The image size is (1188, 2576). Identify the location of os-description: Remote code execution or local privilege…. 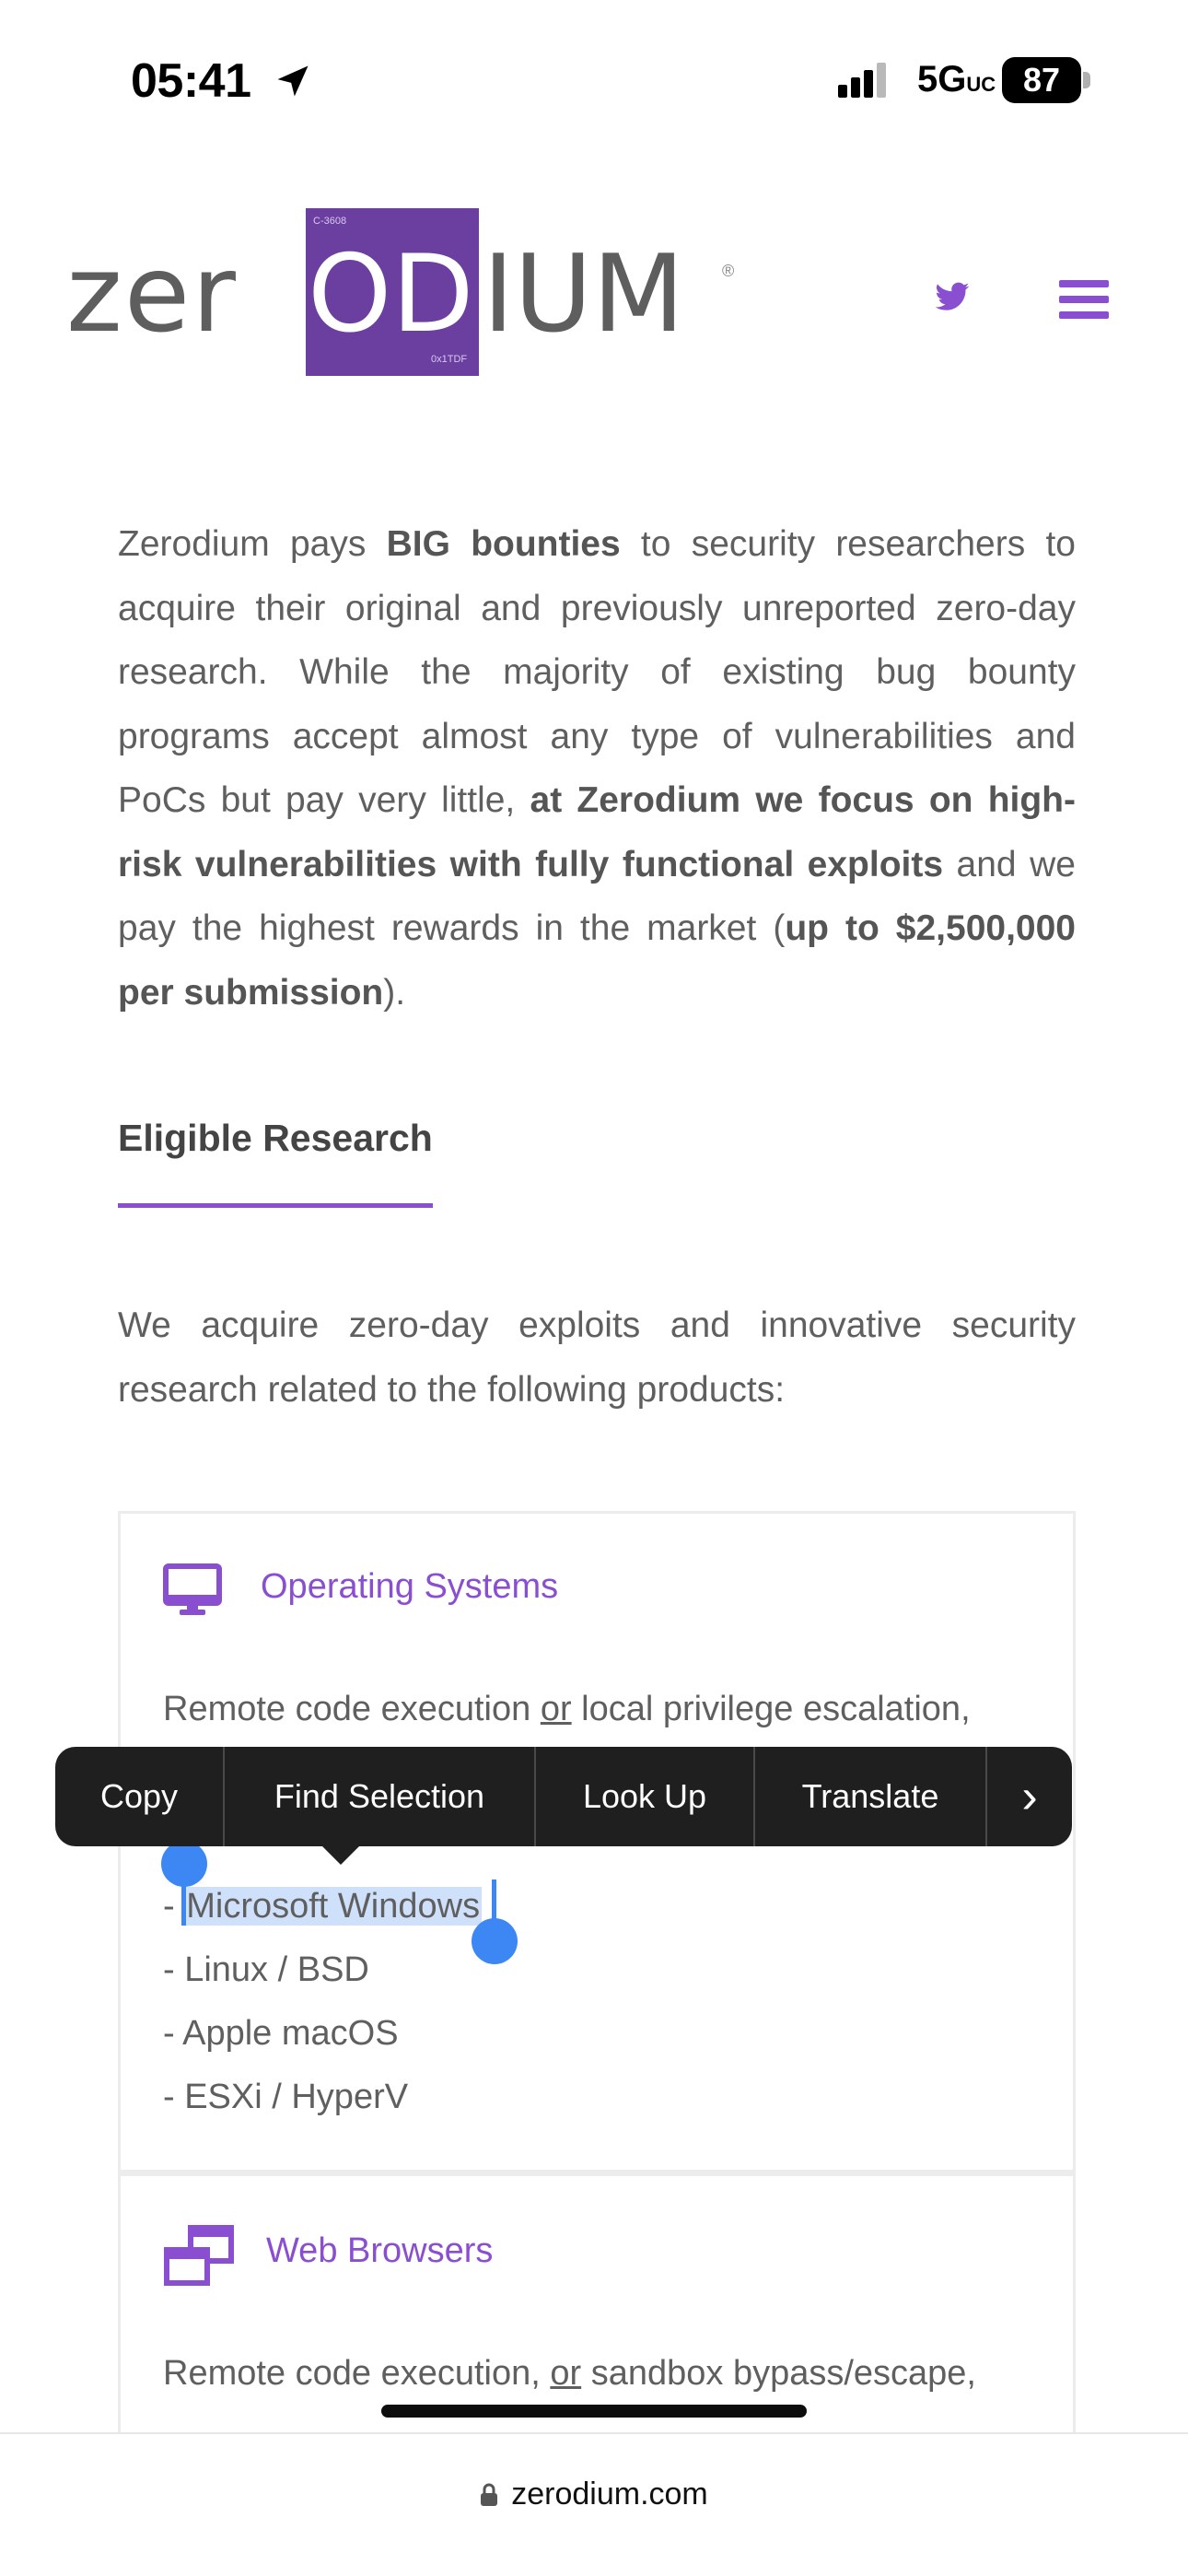
(567, 1709).